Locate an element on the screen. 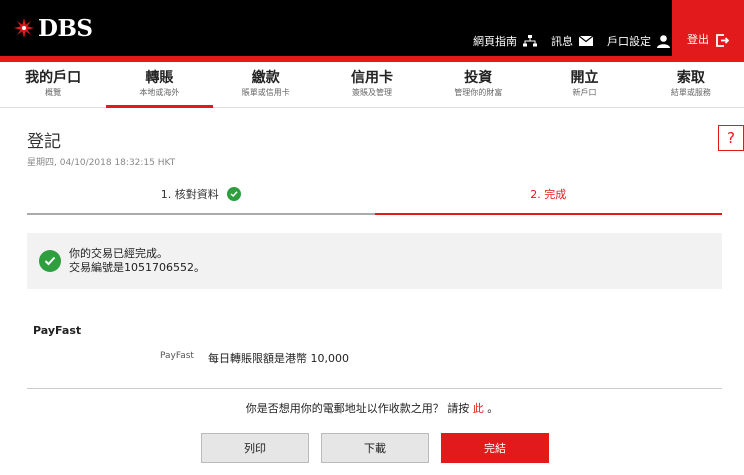 This screenshot has width=744, height=475. finish-button: 完結 is located at coordinates (495, 448).